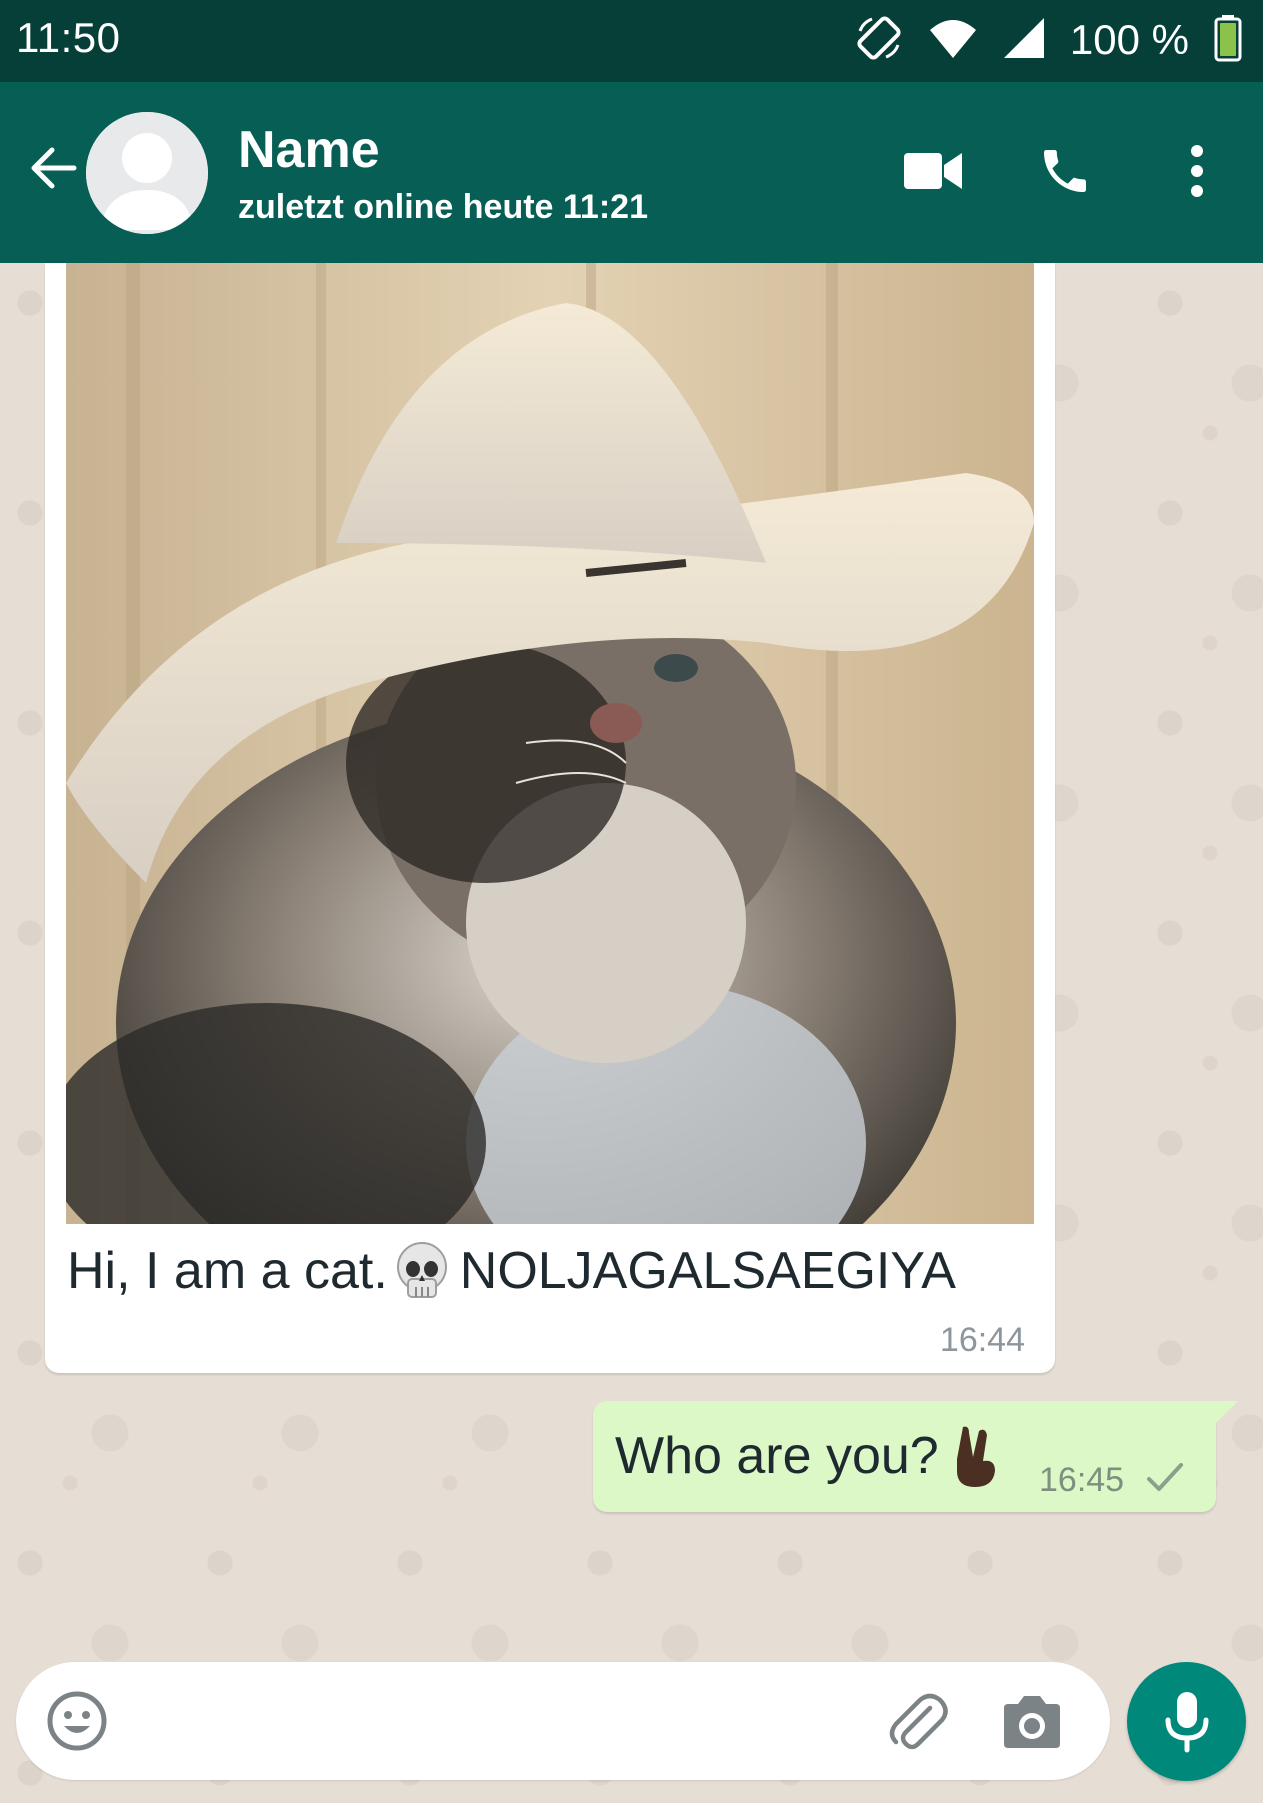 The image size is (1263, 1803). Describe the element at coordinates (147, 173) in the screenshot. I see `avatar-placeholder-icon` at that location.